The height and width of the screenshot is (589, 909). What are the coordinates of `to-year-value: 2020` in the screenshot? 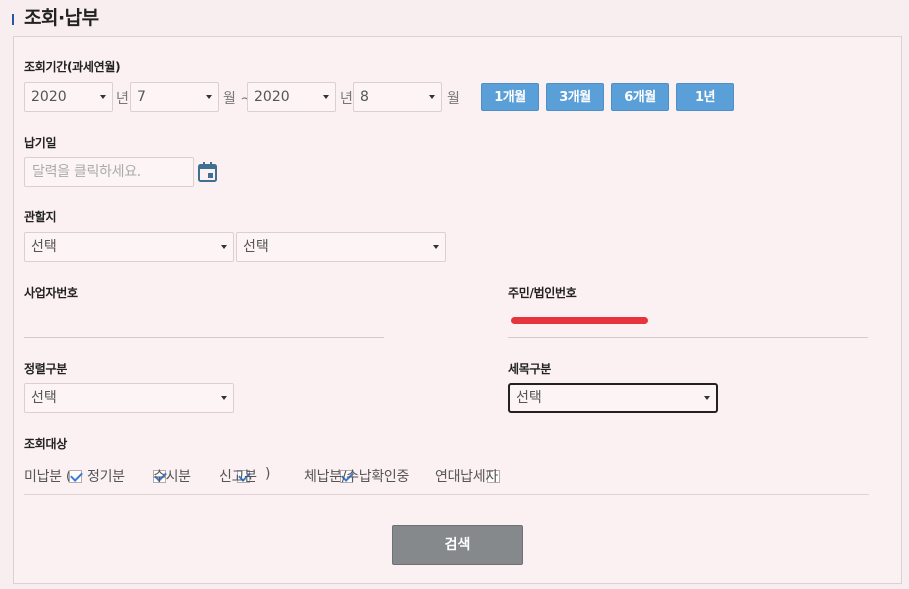 It's located at (272, 97).